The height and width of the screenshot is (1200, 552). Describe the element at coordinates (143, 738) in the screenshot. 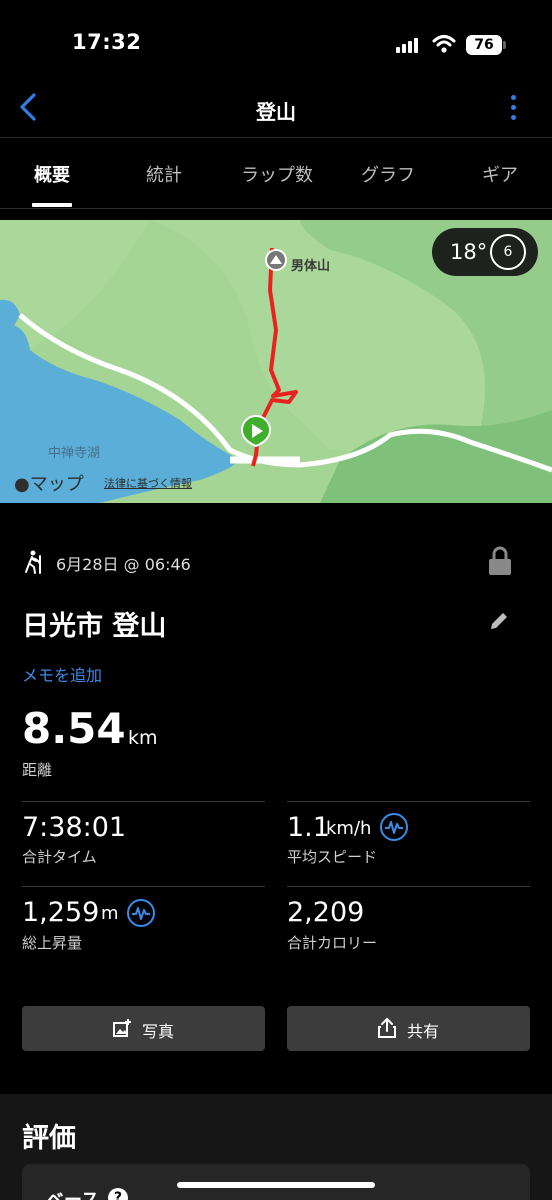

I see `distance-unit: km` at that location.